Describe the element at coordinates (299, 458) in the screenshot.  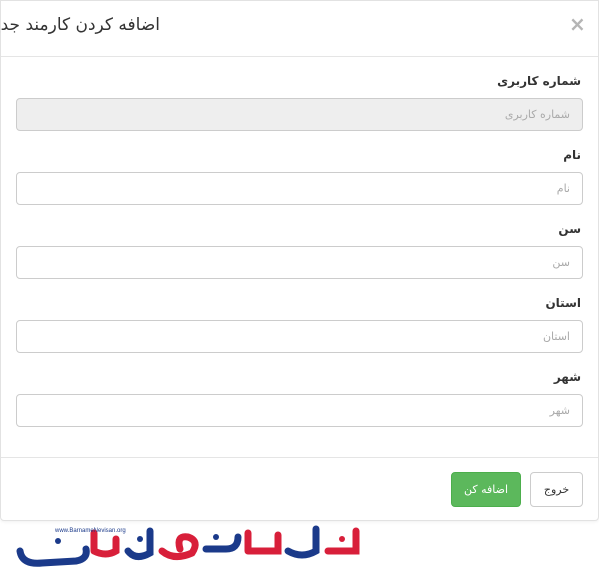
I see `dialog-footer` at that location.